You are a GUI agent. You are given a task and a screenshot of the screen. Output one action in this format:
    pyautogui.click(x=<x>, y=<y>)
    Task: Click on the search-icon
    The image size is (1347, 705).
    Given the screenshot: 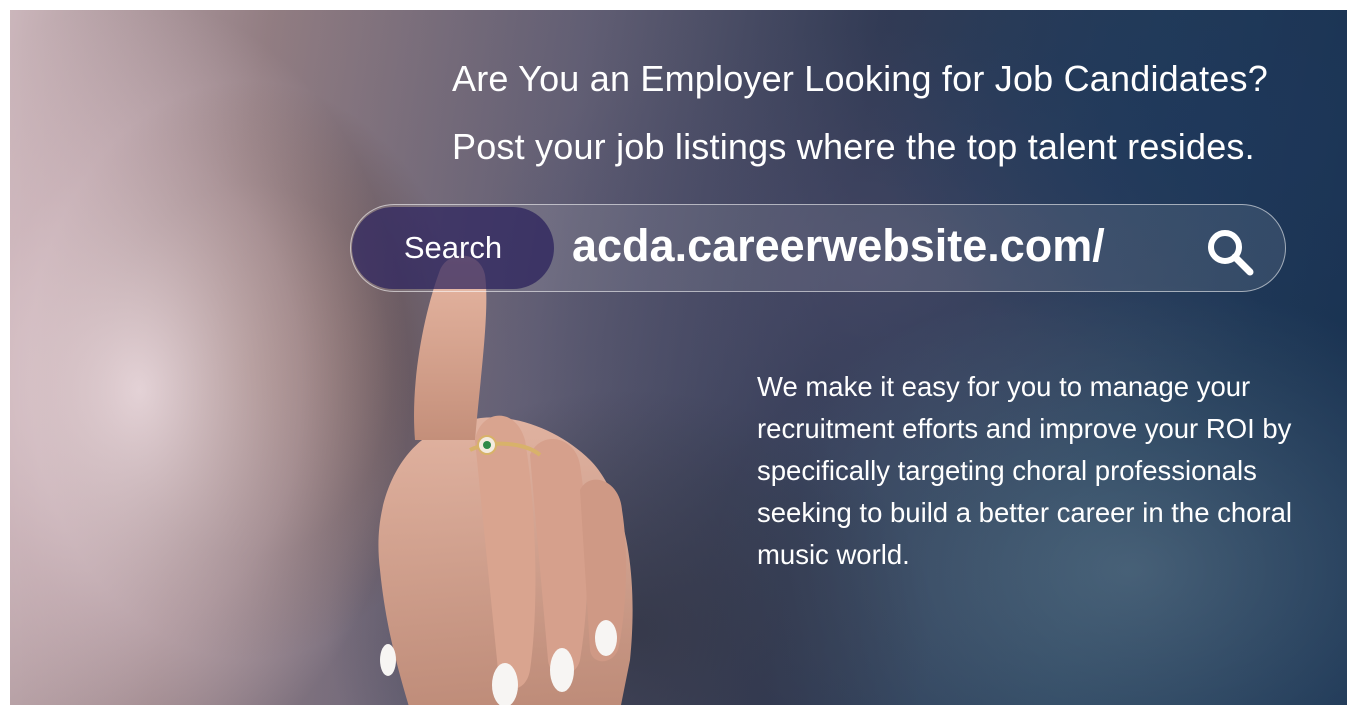 What is the action you would take?
    pyautogui.click(x=1230, y=252)
    